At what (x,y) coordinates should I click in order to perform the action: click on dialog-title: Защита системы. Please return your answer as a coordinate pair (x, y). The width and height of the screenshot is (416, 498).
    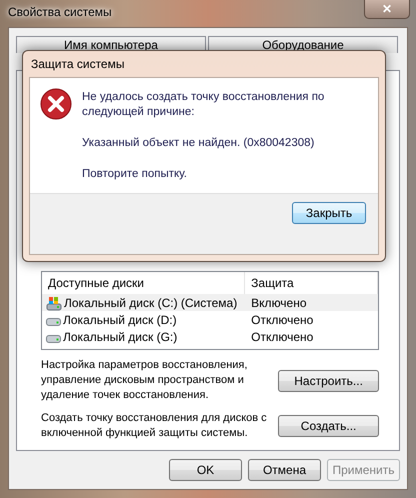
    Looking at the image, I should click on (78, 64).